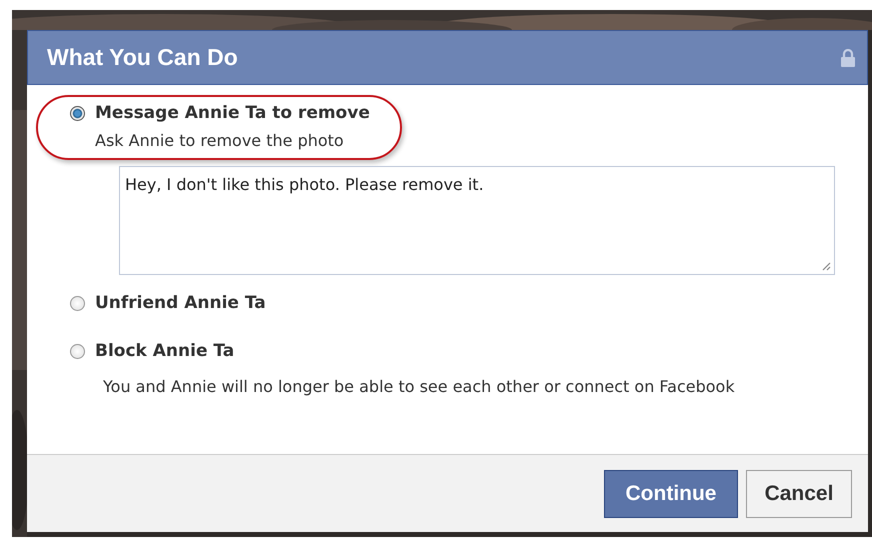 The height and width of the screenshot is (539, 872). Describe the element at coordinates (220, 140) in the screenshot. I see `option-description: Ask Annie to remove the photo` at that location.